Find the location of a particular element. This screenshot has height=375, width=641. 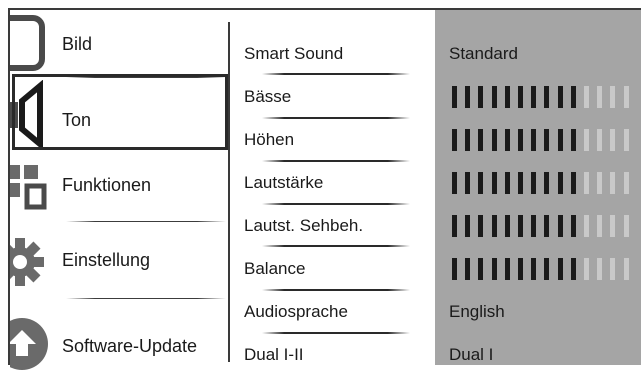

submenu-item-label: Höhen is located at coordinates (269, 139).